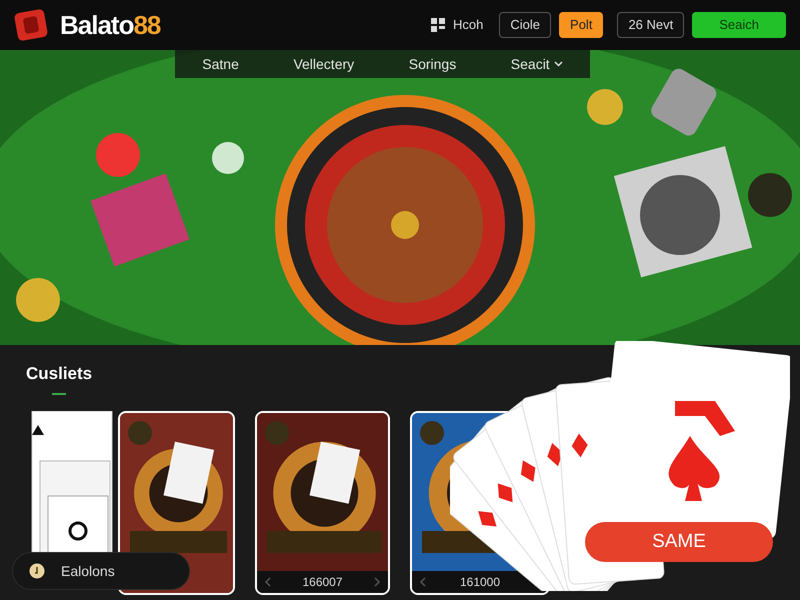  What do you see at coordinates (322, 582) in the screenshot?
I see `game-count: 166007` at bounding box center [322, 582].